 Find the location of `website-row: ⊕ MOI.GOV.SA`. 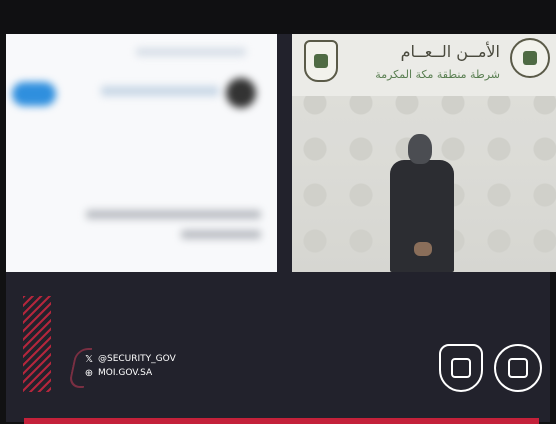

website-row: ⊕ MOI.GOV.SA is located at coordinates (130, 373).